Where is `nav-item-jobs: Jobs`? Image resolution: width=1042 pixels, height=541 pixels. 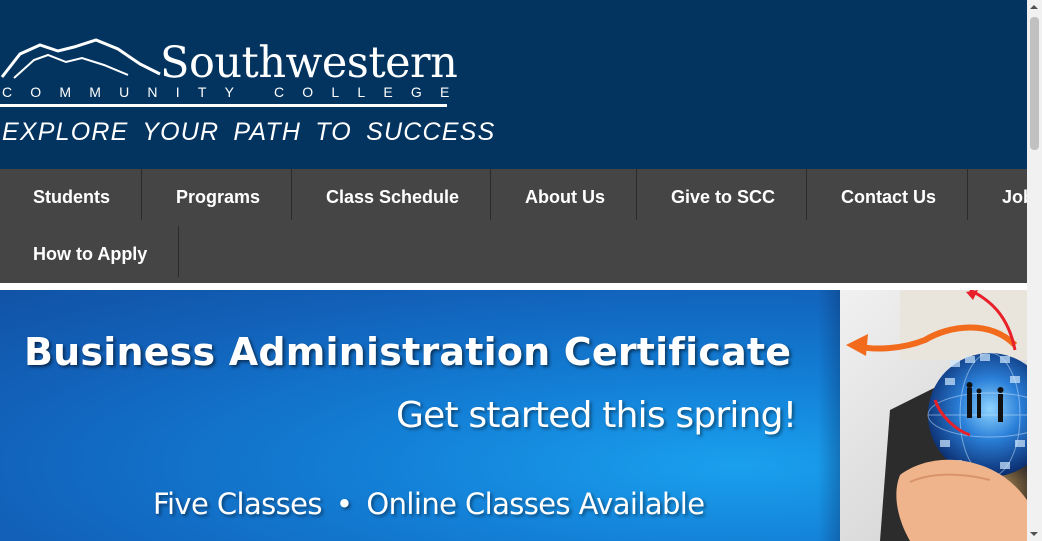
nav-item-jobs: Jobs is located at coordinates (1014, 197).